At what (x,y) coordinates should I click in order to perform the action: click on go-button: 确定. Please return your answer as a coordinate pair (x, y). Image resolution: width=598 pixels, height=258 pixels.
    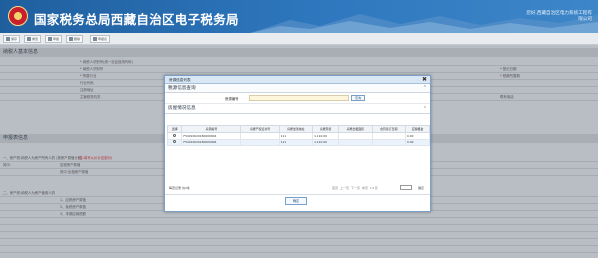
    Looking at the image, I should click on (421, 188).